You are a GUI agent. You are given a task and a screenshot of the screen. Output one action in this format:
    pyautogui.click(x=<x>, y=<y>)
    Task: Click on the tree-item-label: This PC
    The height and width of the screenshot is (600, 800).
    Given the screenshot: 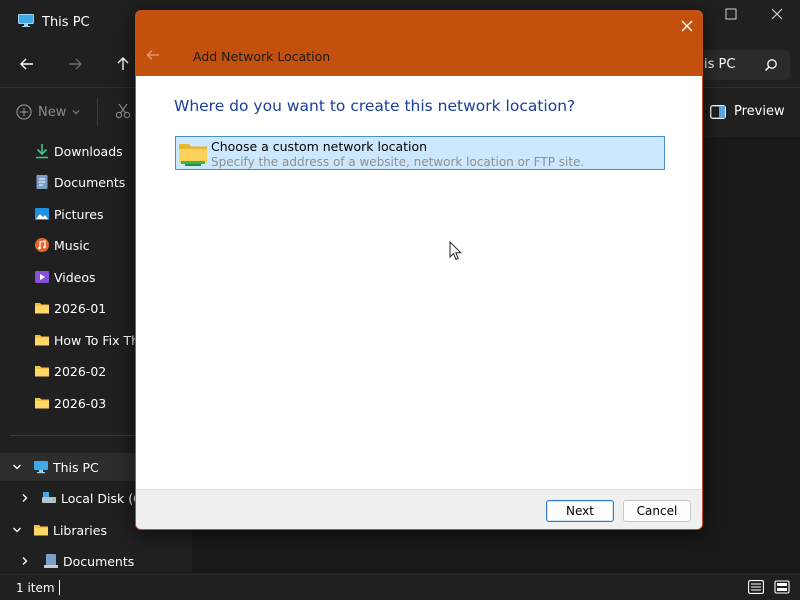 What is the action you would take?
    pyautogui.click(x=76, y=467)
    